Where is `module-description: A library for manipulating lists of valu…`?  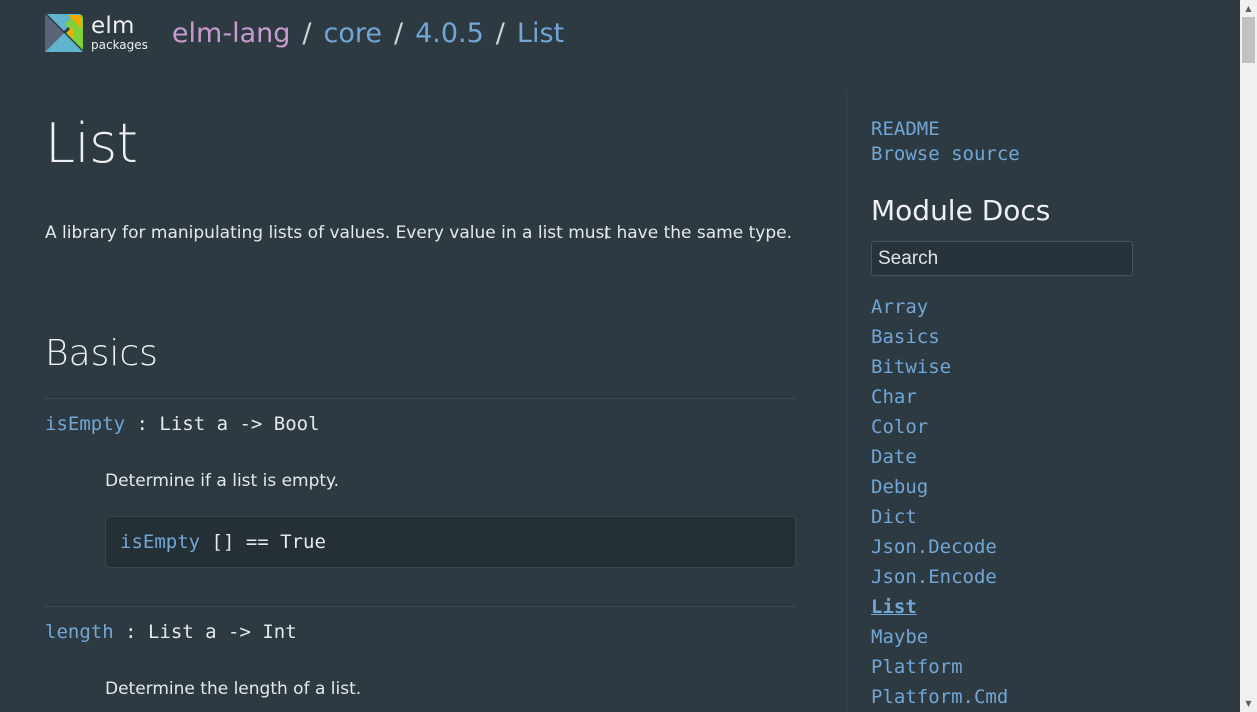
module-description: A library for manipulating lists of valu… is located at coordinates (418, 233).